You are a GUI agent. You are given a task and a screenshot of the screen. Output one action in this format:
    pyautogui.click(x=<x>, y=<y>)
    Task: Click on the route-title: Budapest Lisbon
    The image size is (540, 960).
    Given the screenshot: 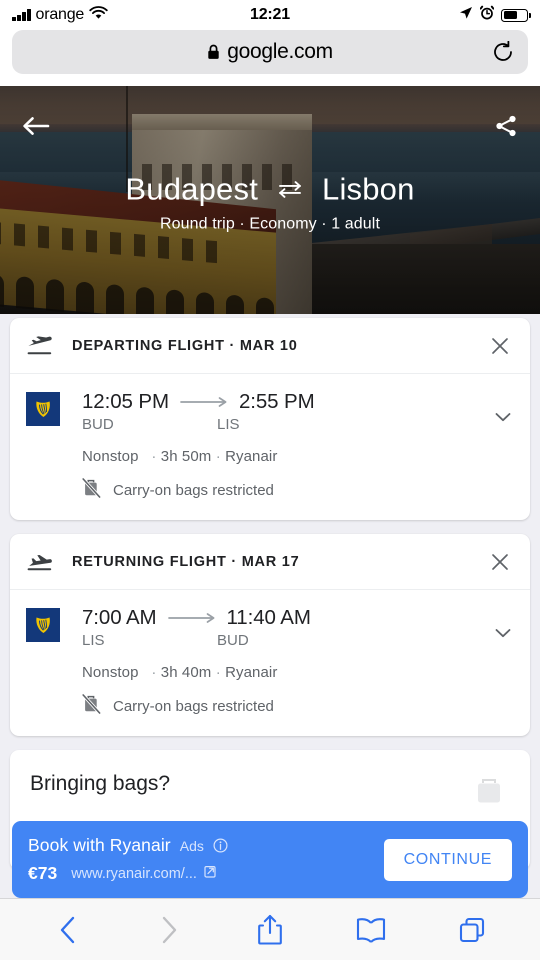 What is the action you would take?
    pyautogui.click(x=270, y=189)
    